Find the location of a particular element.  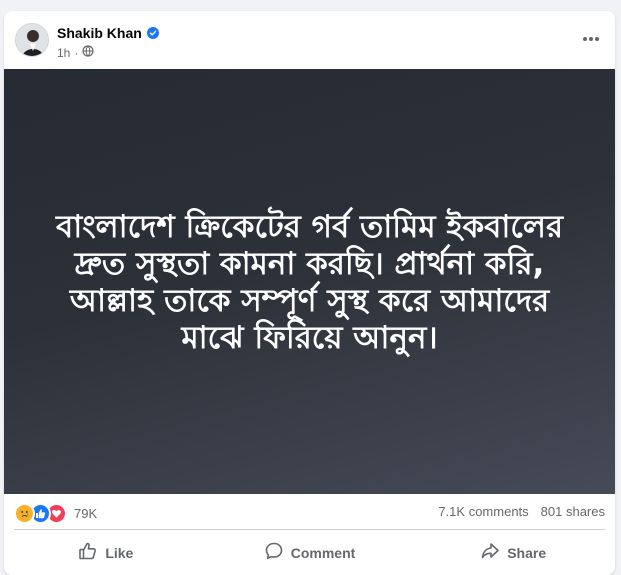

share-label: Share is located at coordinates (527, 552).